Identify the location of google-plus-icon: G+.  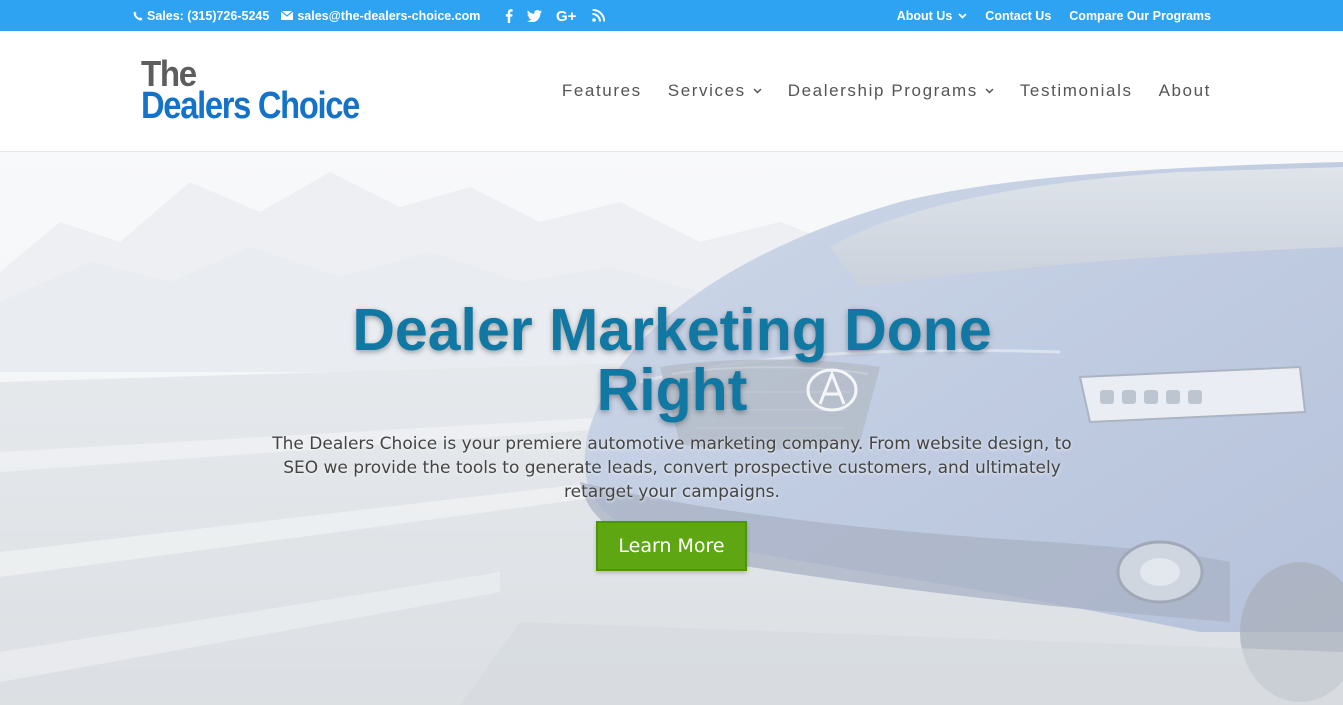
(567, 15).